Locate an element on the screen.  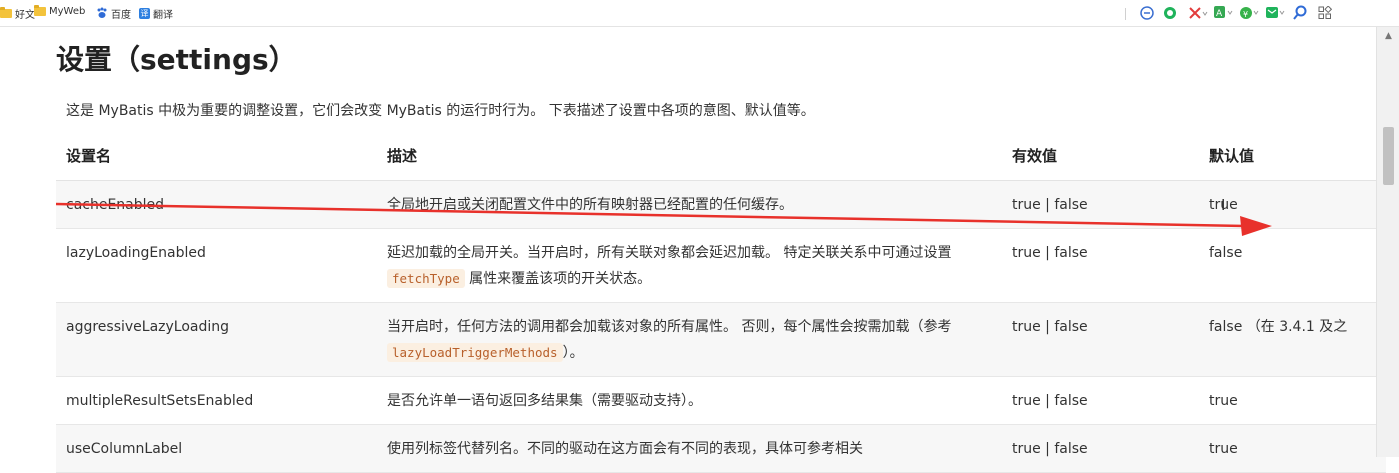
annotation-arrow is located at coordinates (663, 219).